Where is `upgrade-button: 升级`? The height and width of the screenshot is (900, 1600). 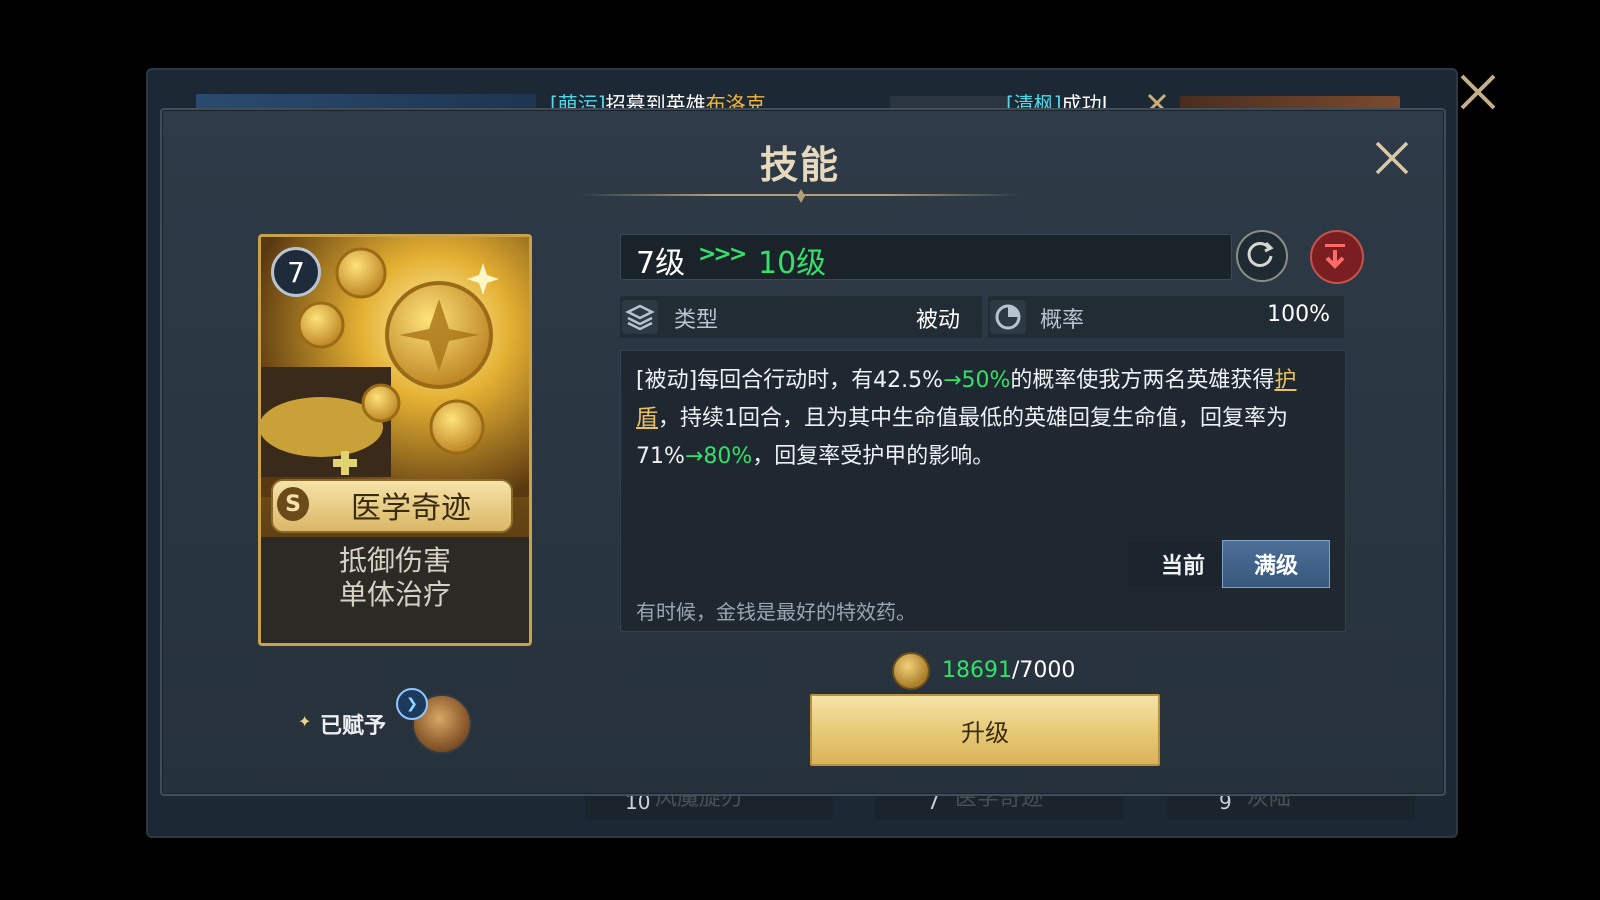 upgrade-button: 升级 is located at coordinates (985, 730).